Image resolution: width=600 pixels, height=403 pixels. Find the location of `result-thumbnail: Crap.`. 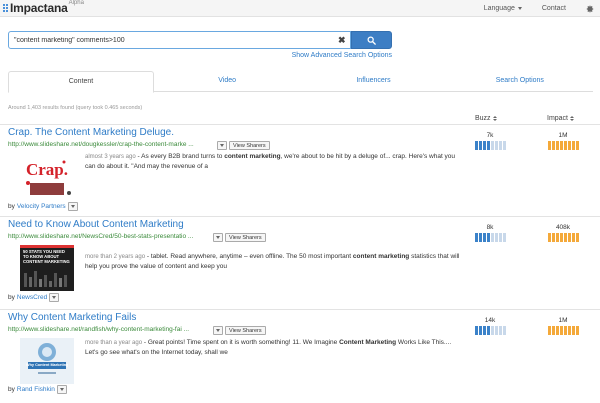

result-thumbnail: Crap. is located at coordinates (47, 176).